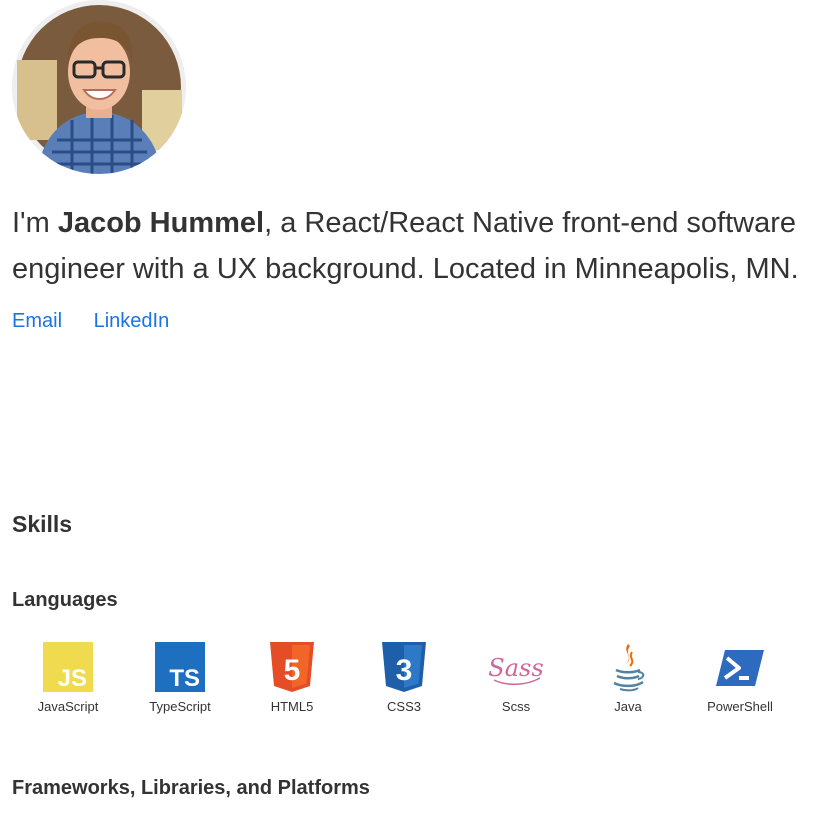 The image size is (826, 814). I want to click on profile-name: Jacob Hummel, so click(161, 223).